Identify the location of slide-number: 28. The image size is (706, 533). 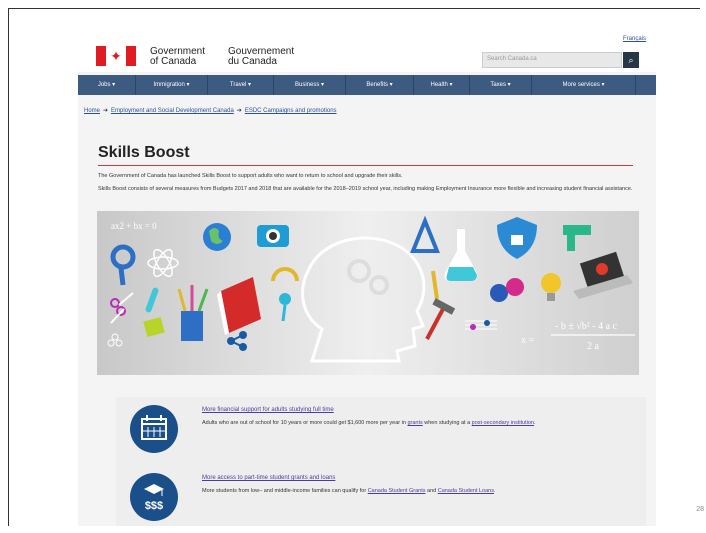
(700, 509).